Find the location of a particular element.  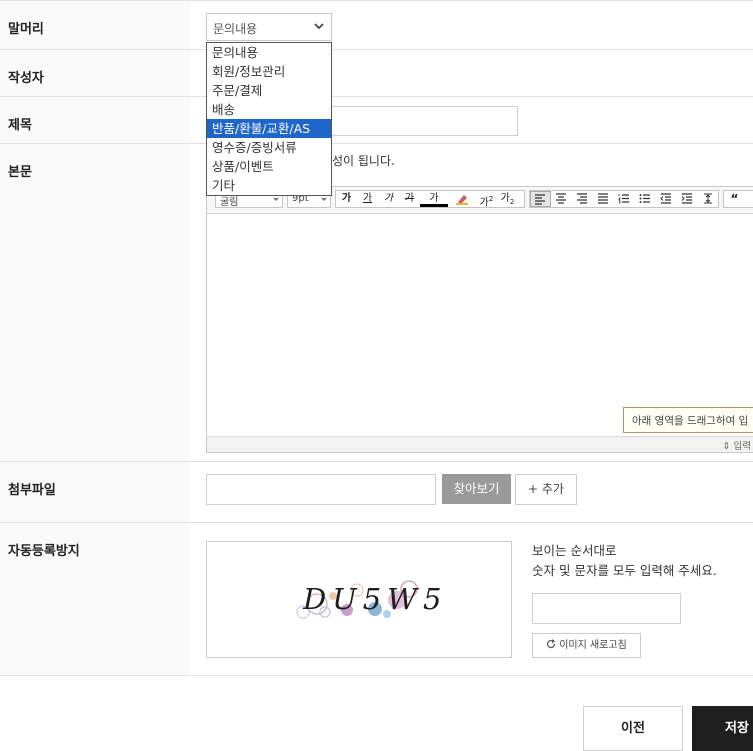

category-option: 배송 is located at coordinates (269, 109).